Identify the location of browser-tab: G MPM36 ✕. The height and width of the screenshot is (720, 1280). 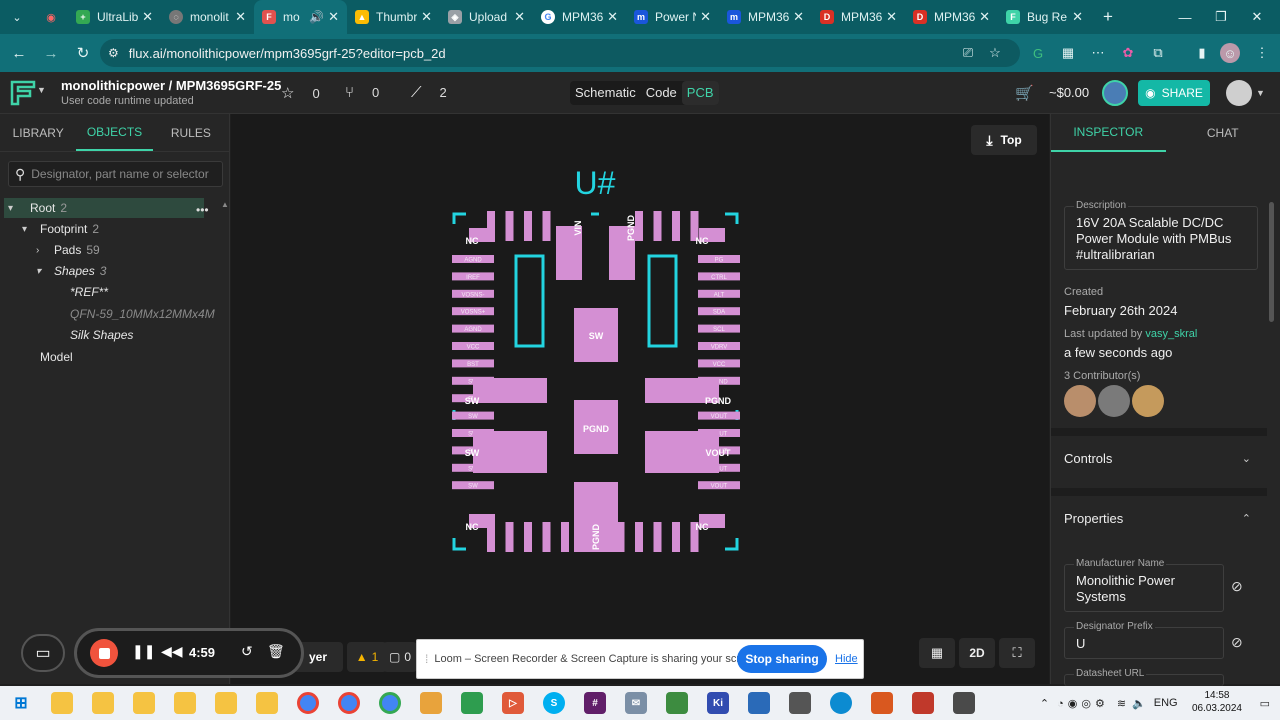
(579, 17).